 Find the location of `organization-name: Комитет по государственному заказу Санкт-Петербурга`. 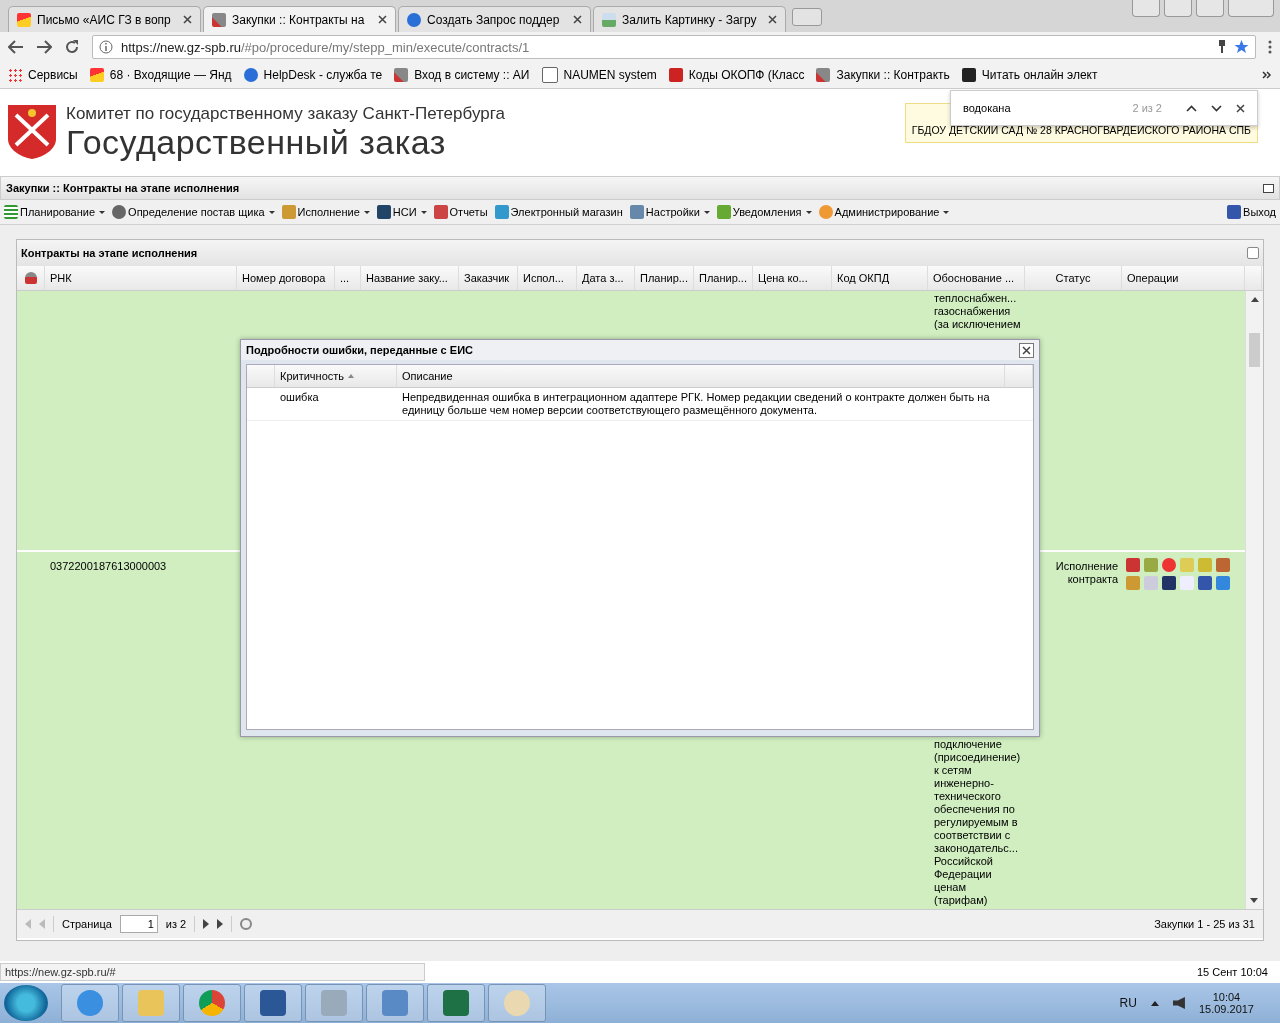

organization-name: Комитет по государственному заказу Санкт-Петербурга is located at coordinates (285, 113).